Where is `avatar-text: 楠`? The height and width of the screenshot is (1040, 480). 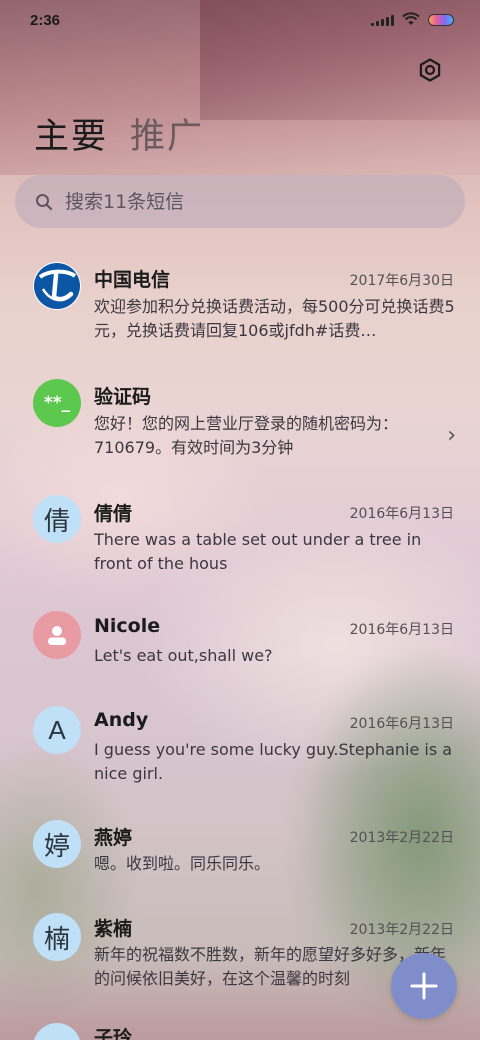 avatar-text: 楠 is located at coordinates (56, 939).